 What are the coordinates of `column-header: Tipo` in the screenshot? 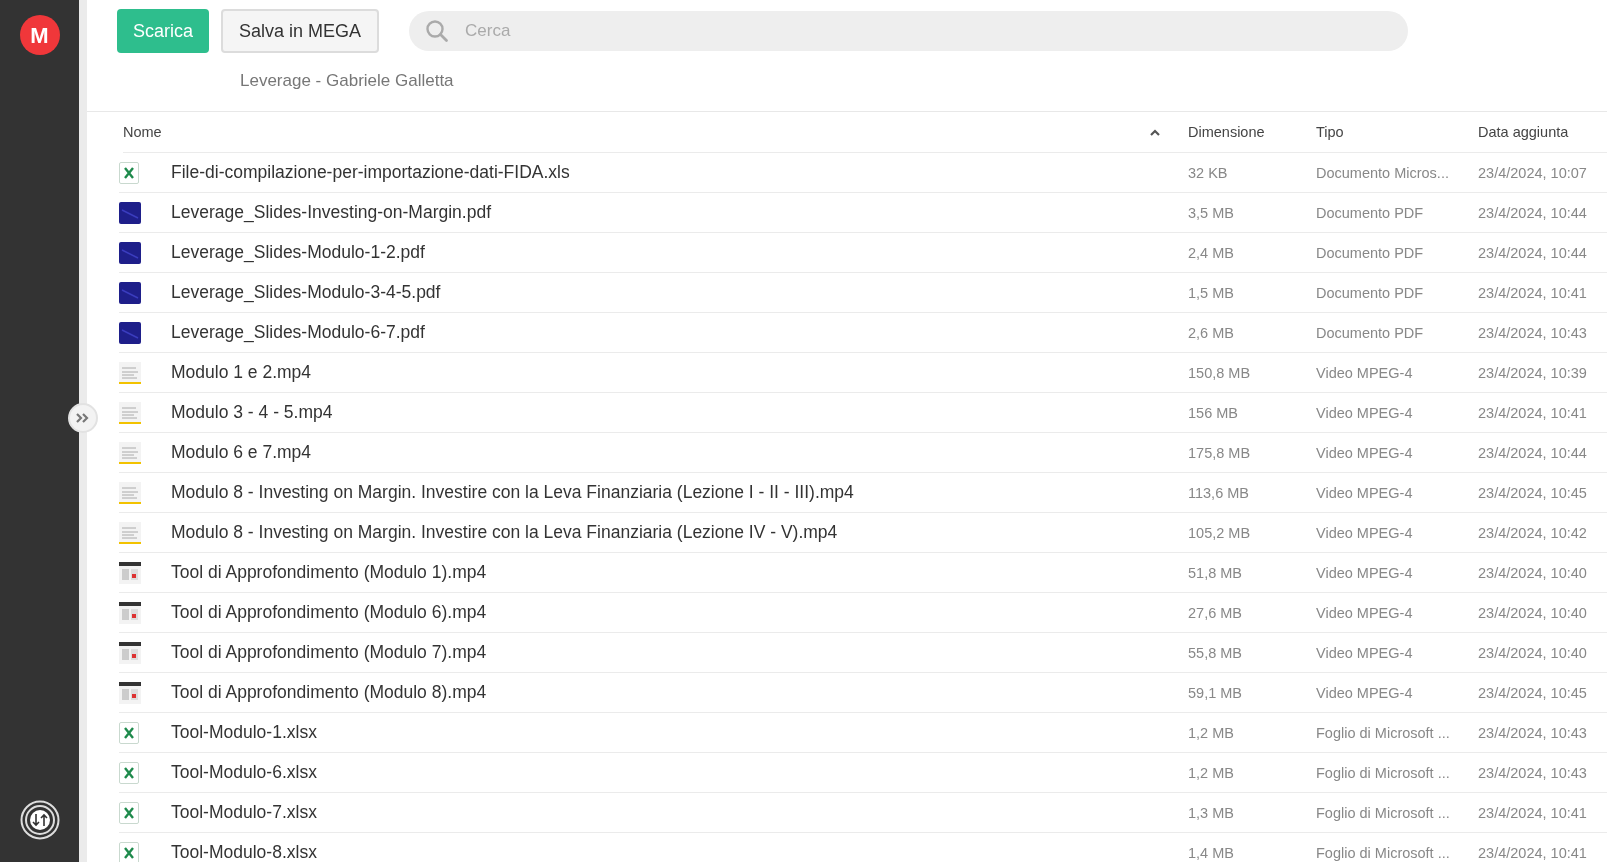 It's located at (1330, 132).